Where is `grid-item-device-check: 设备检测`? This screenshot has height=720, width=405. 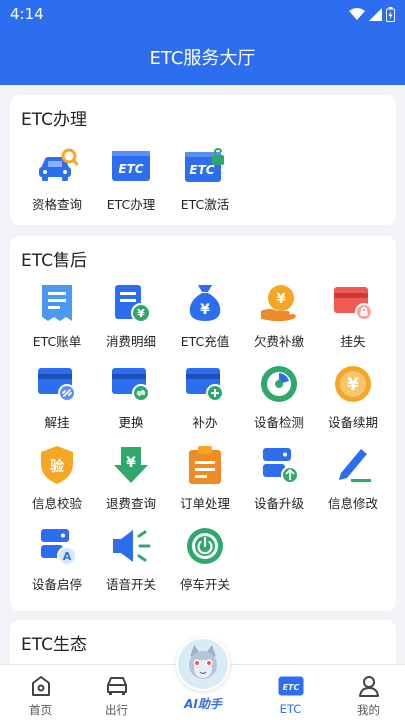 grid-item-device-check: 设备检测 is located at coordinates (279, 397).